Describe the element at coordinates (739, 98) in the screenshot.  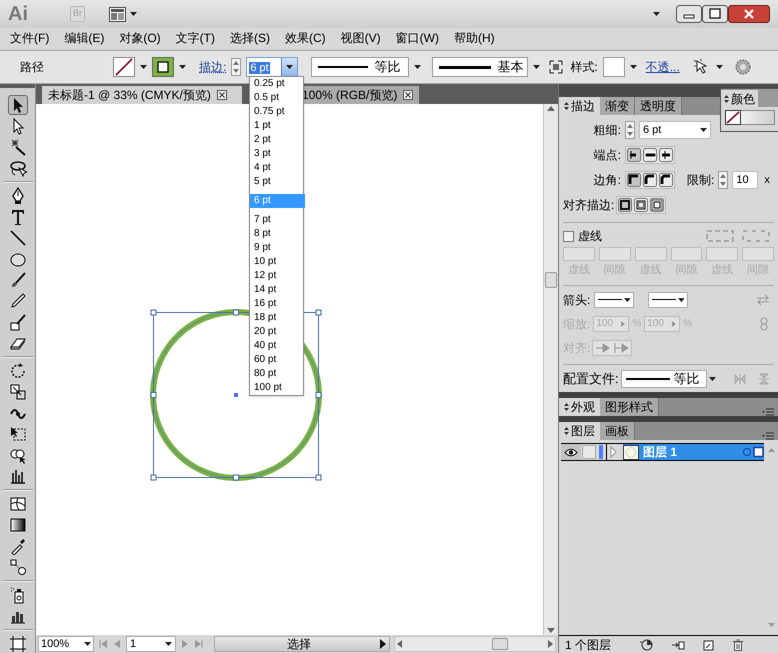
I see `panel-tab: 颜色` at that location.